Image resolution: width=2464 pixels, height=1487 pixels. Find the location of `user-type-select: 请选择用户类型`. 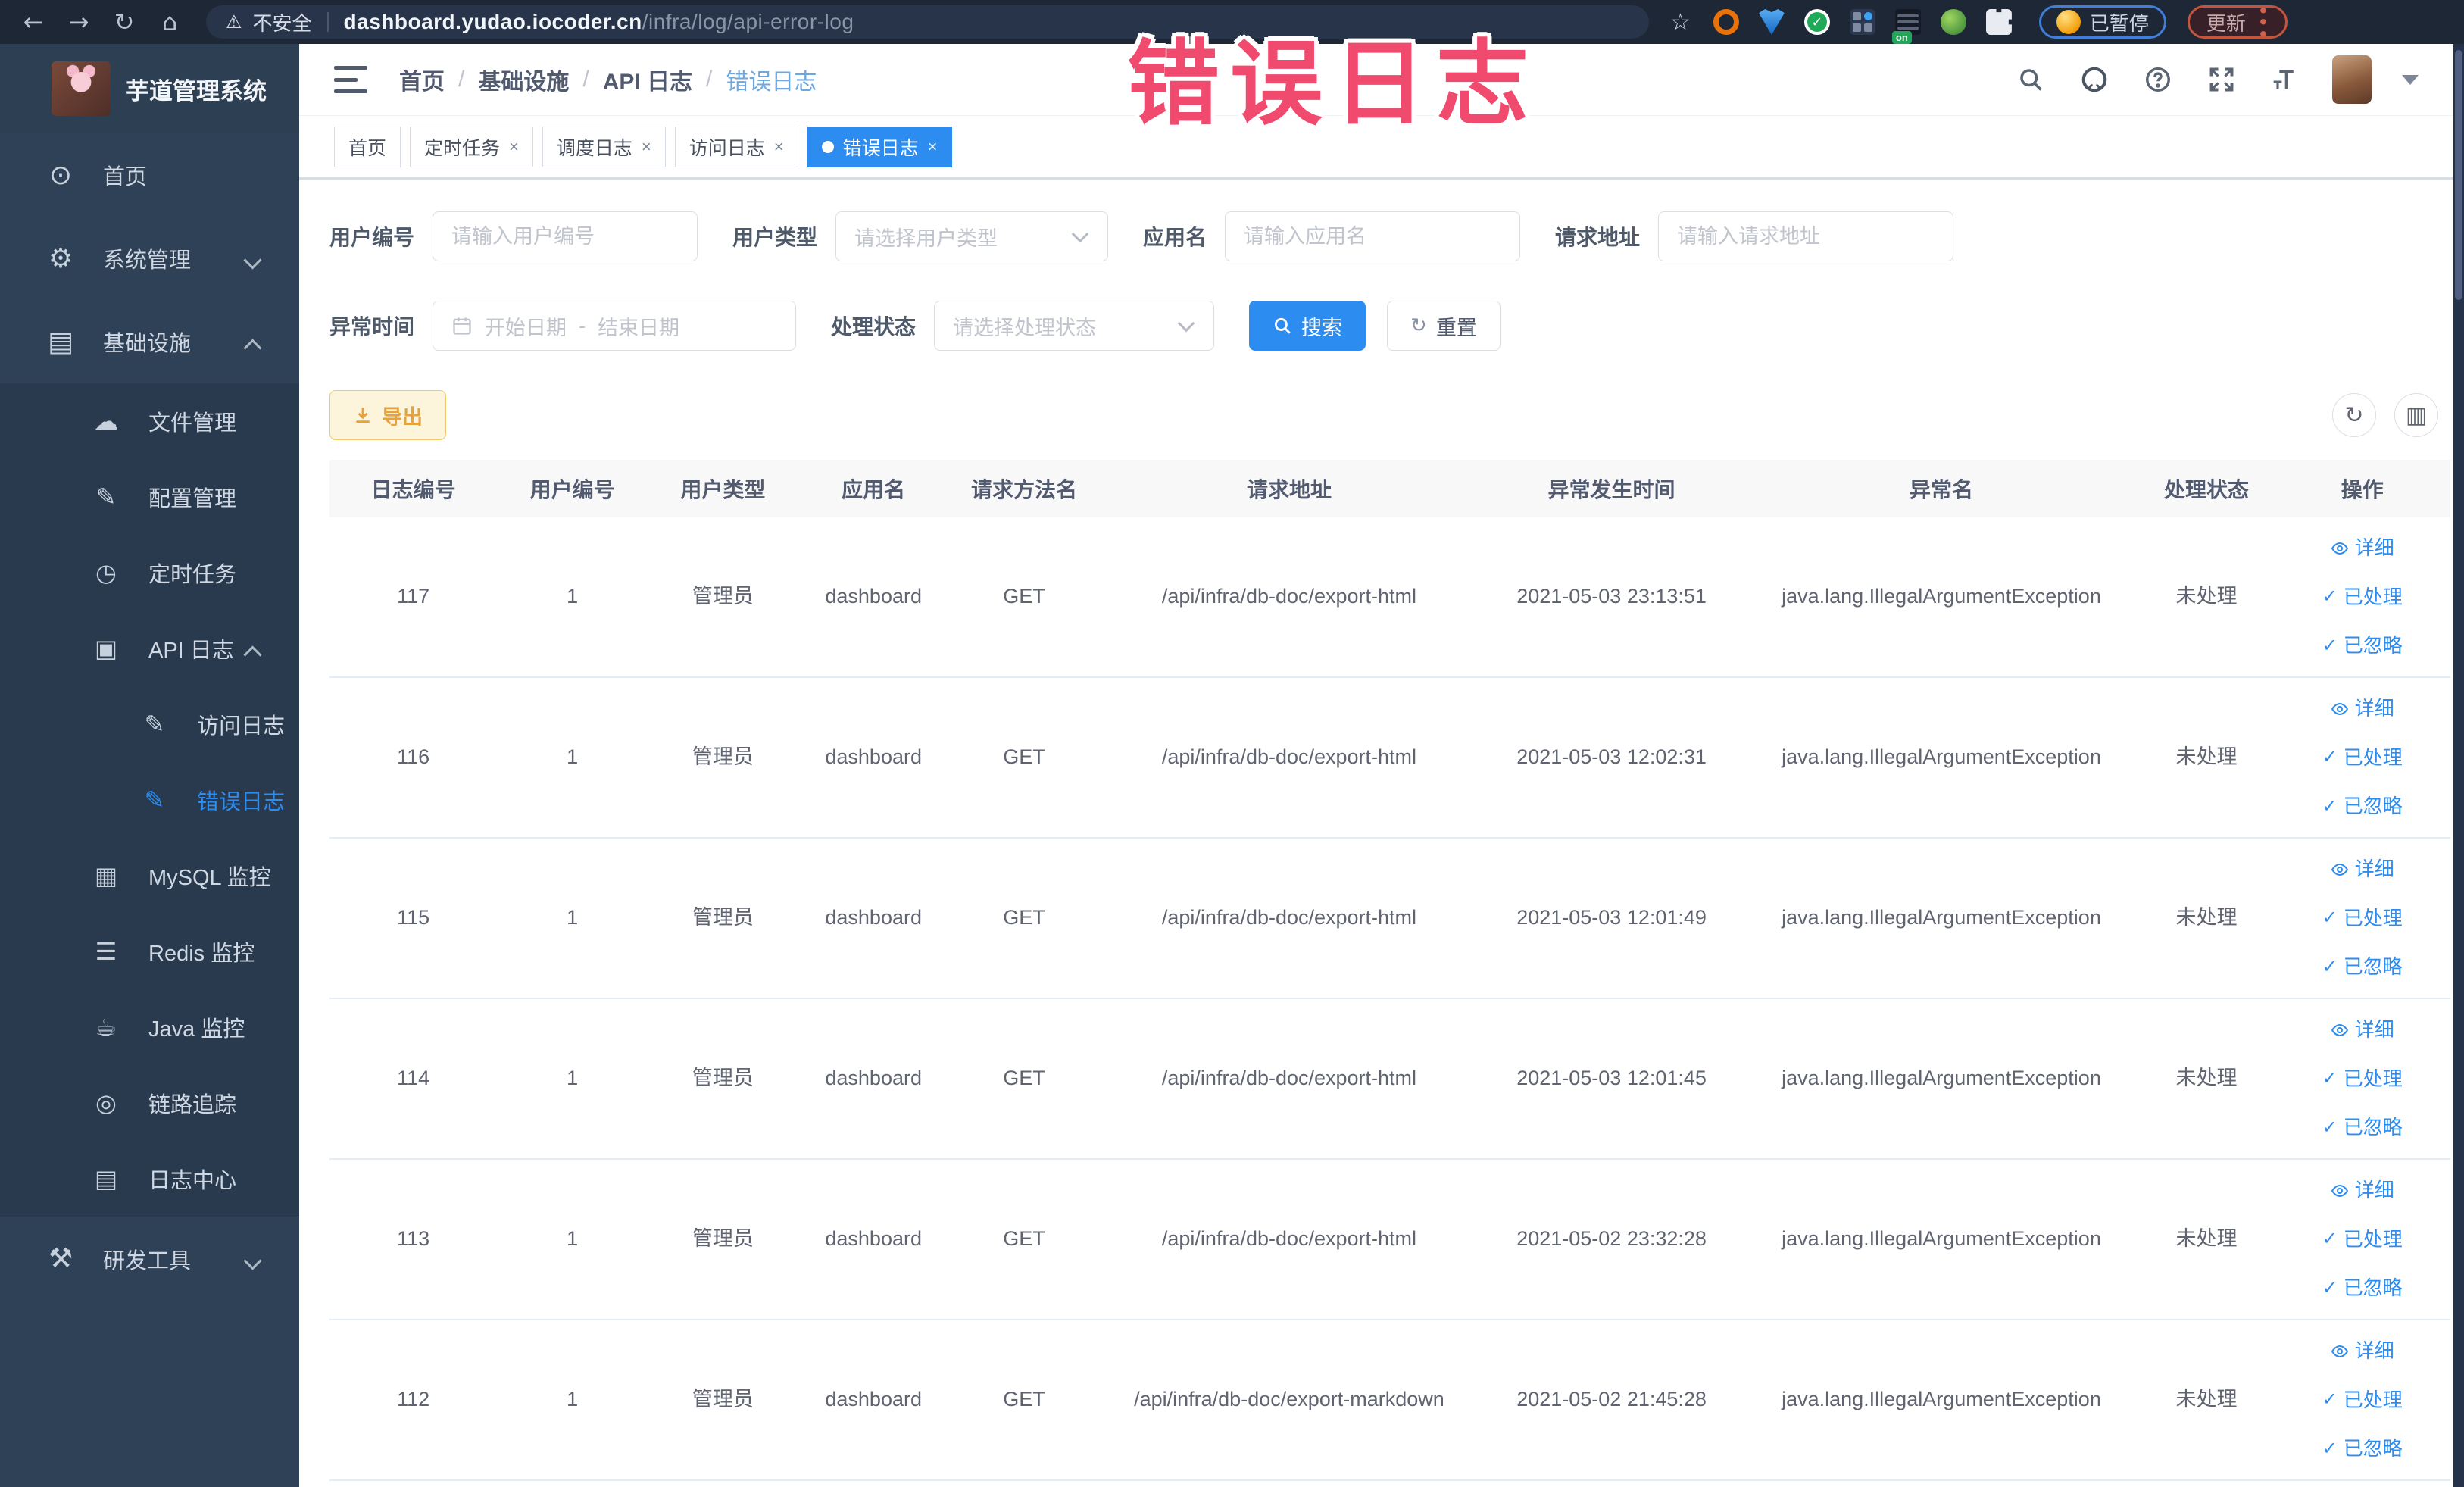

user-type-select: 请选择用户类型 is located at coordinates (972, 236).